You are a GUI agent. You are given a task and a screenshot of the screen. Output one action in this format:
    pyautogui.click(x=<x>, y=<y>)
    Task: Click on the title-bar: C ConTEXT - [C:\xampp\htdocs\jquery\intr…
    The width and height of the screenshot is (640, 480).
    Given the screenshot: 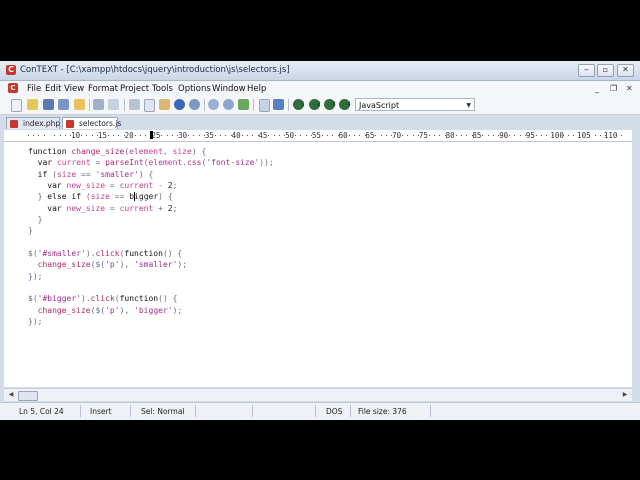 What is the action you would take?
    pyautogui.click(x=320, y=71)
    